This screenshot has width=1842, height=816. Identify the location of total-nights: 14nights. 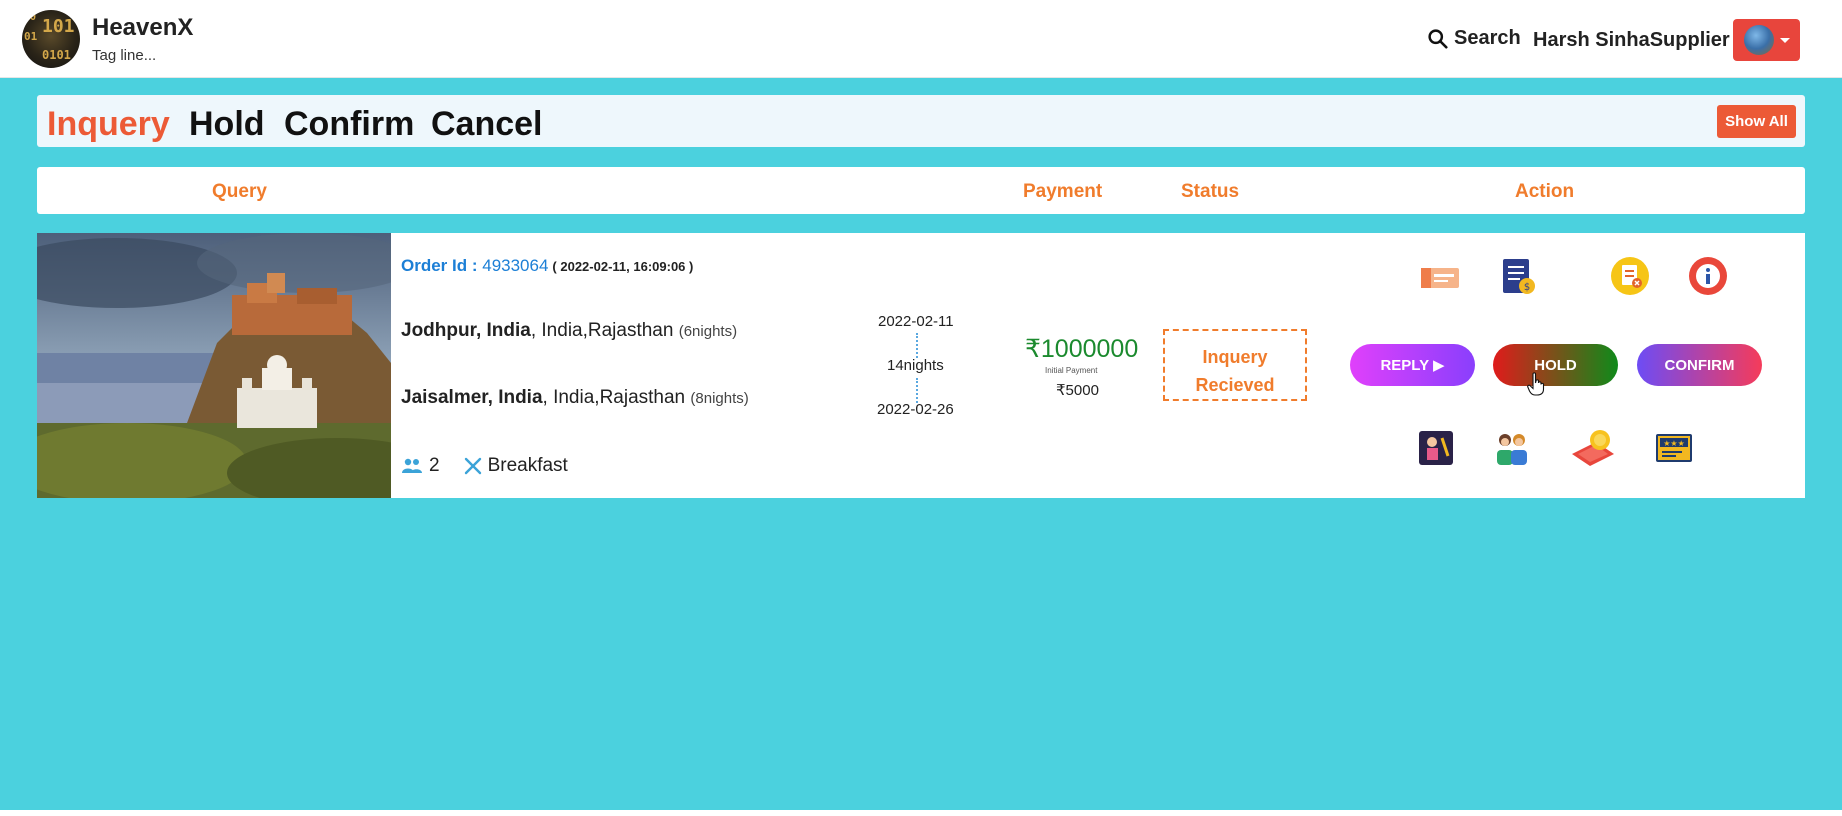
(915, 365).